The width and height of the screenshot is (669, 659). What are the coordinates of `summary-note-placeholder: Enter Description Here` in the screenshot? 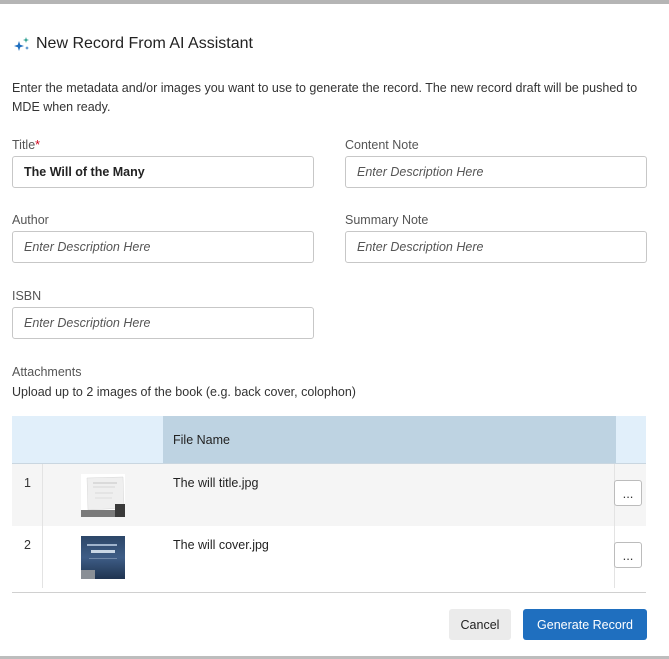 It's located at (420, 247).